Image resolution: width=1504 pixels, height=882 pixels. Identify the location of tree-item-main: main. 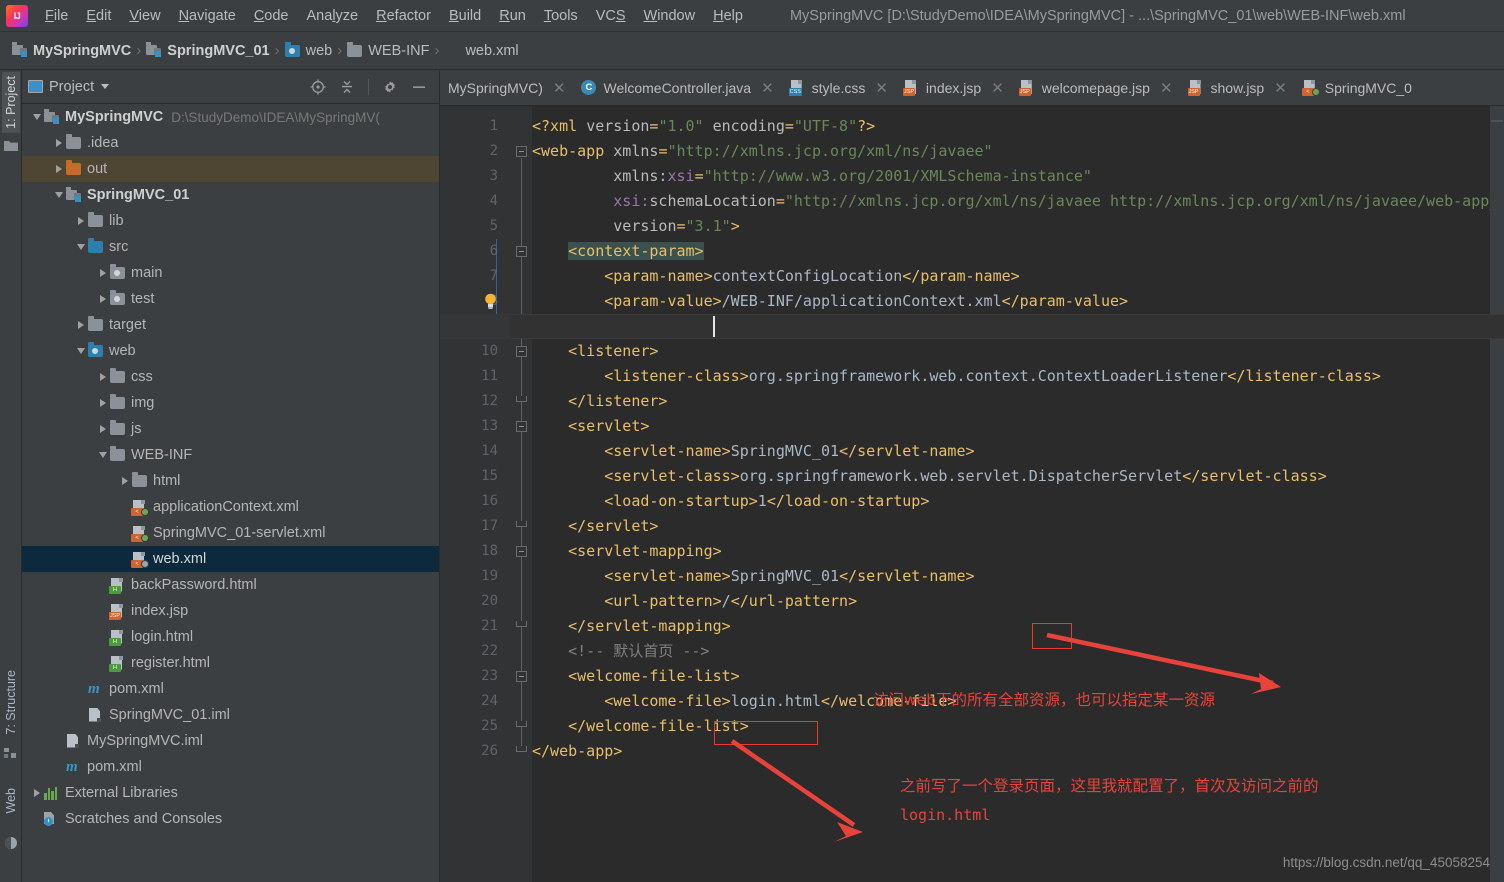
(230, 273).